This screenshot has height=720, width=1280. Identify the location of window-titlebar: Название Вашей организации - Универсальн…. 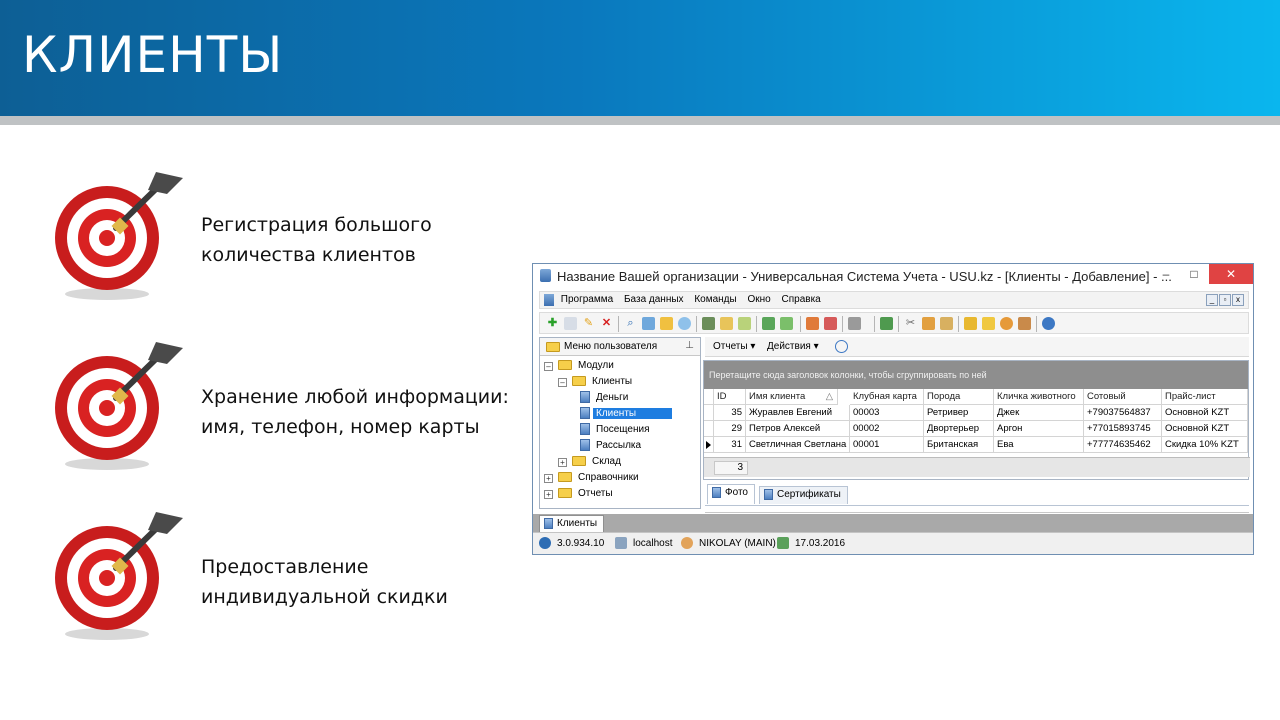
(893, 276).